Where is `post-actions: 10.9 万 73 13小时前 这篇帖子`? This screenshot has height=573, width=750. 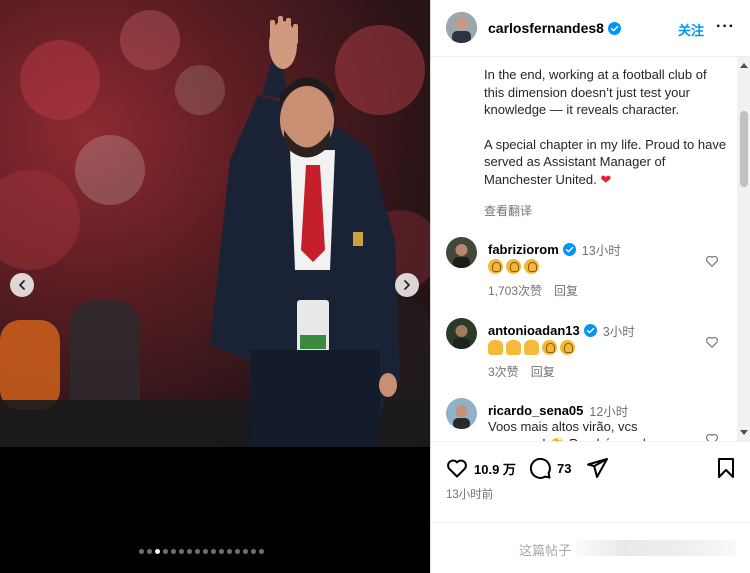 post-actions: 10.9 万 73 13小时前 这篇帖子 is located at coordinates (590, 507).